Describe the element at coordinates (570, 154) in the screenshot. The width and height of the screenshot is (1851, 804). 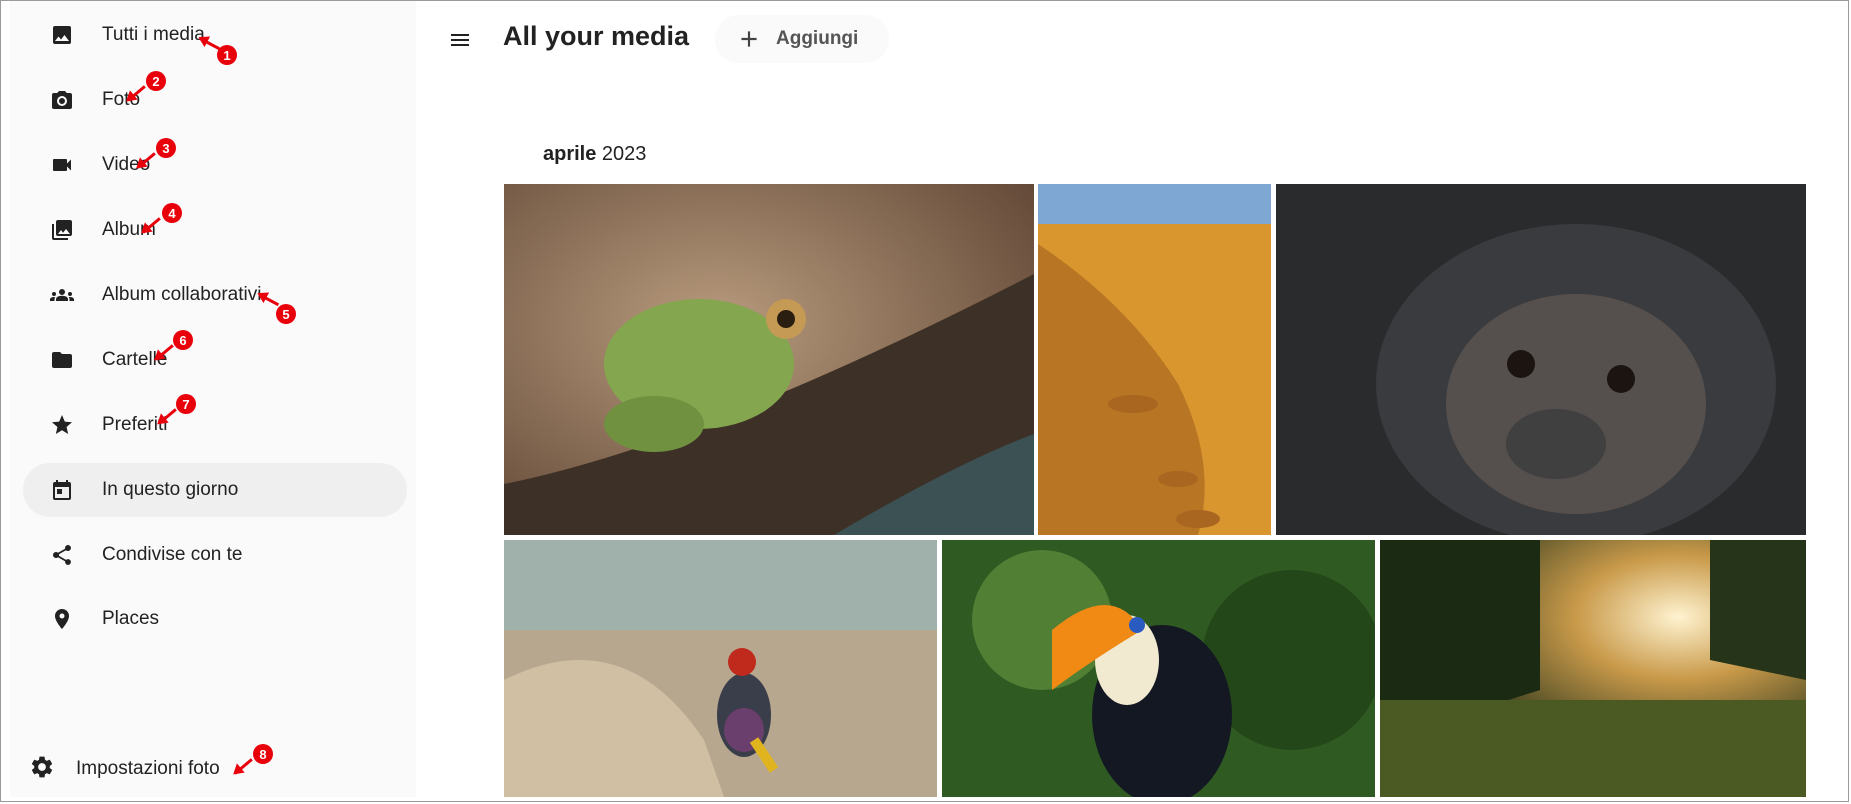
I see `month-name: aprile` at that location.